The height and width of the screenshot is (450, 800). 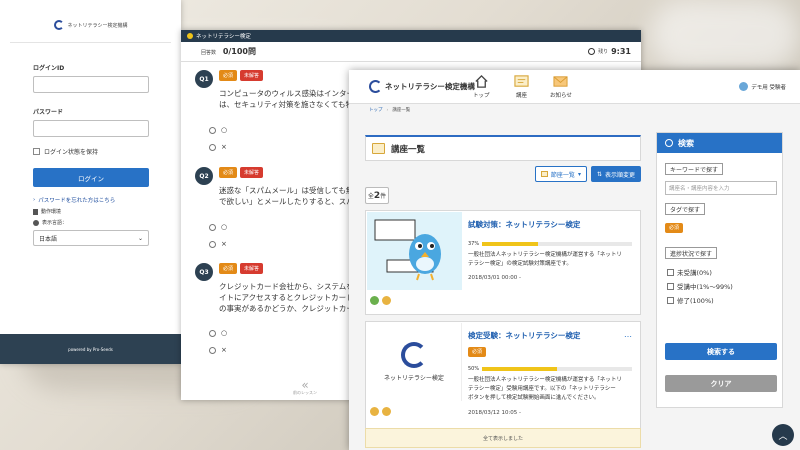 What do you see at coordinates (721, 383) in the screenshot?
I see `clear-button: クリア` at bounding box center [721, 383].